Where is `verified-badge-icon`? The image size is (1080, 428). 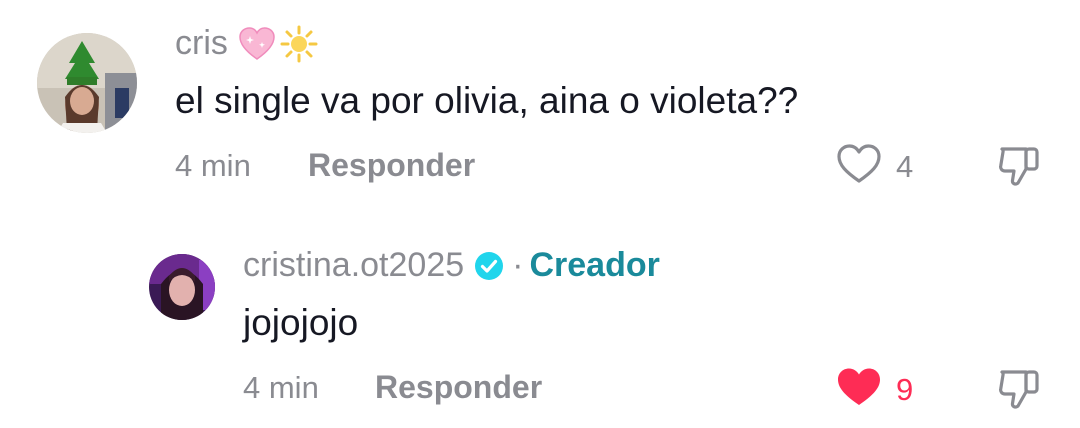 verified-badge-icon is located at coordinates (489, 266).